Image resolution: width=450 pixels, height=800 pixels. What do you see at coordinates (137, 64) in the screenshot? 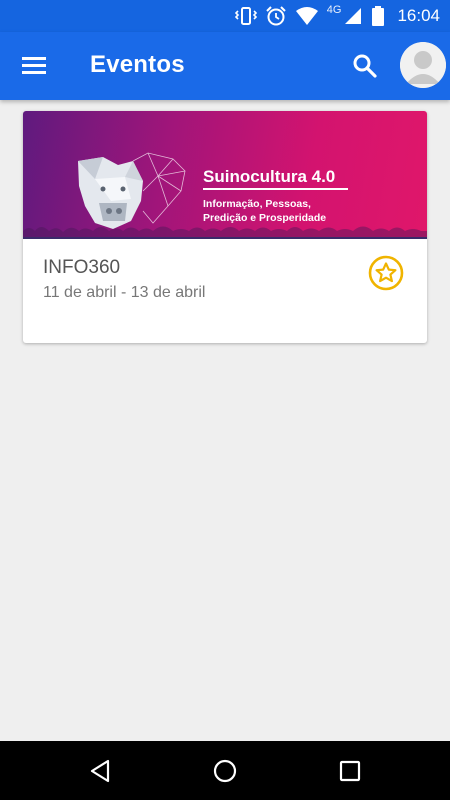
I see `page-title: Eventos` at bounding box center [137, 64].